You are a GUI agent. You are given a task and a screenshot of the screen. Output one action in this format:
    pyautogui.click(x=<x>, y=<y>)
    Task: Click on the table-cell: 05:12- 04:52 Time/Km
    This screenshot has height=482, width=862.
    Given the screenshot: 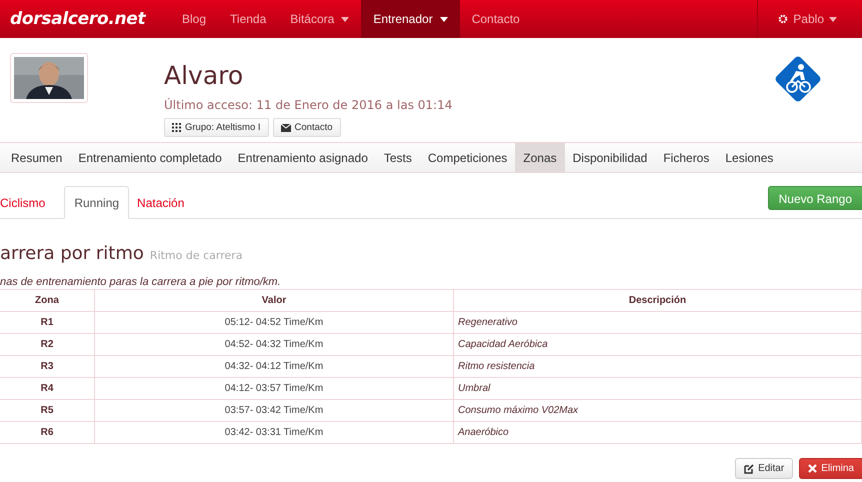 What is the action you would take?
    pyautogui.click(x=274, y=323)
    